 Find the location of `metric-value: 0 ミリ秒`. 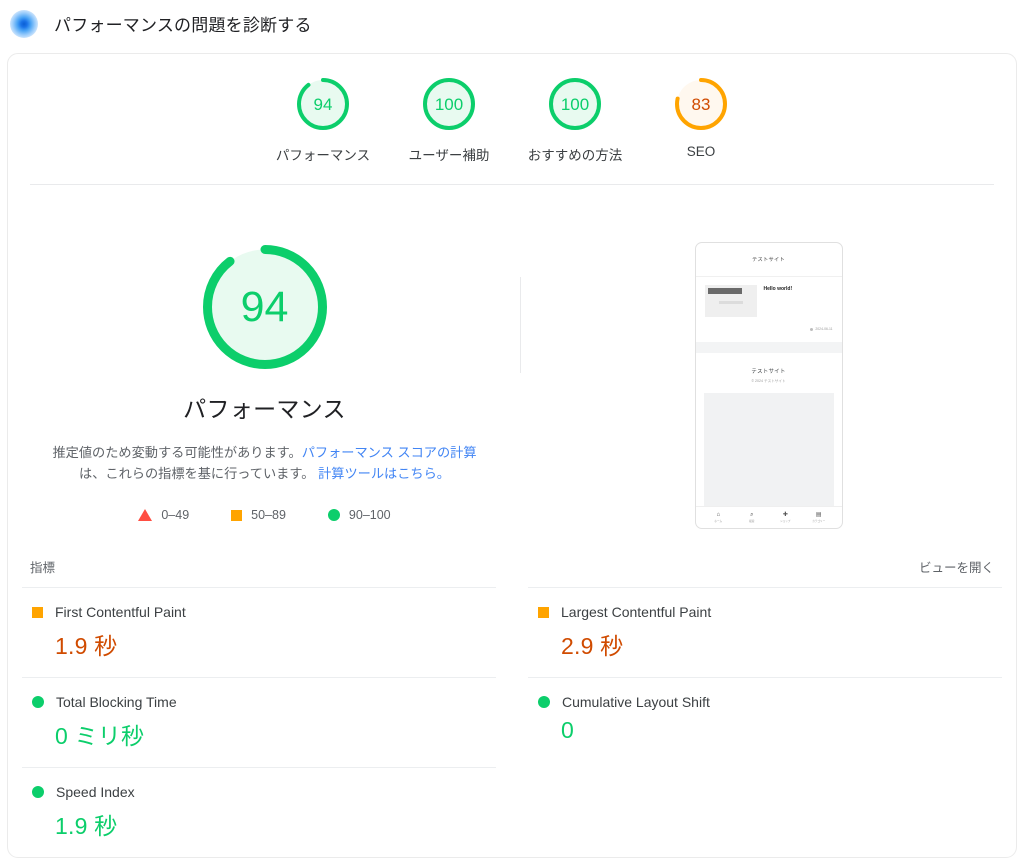

metric-value: 0 ミリ秒 is located at coordinates (100, 736).